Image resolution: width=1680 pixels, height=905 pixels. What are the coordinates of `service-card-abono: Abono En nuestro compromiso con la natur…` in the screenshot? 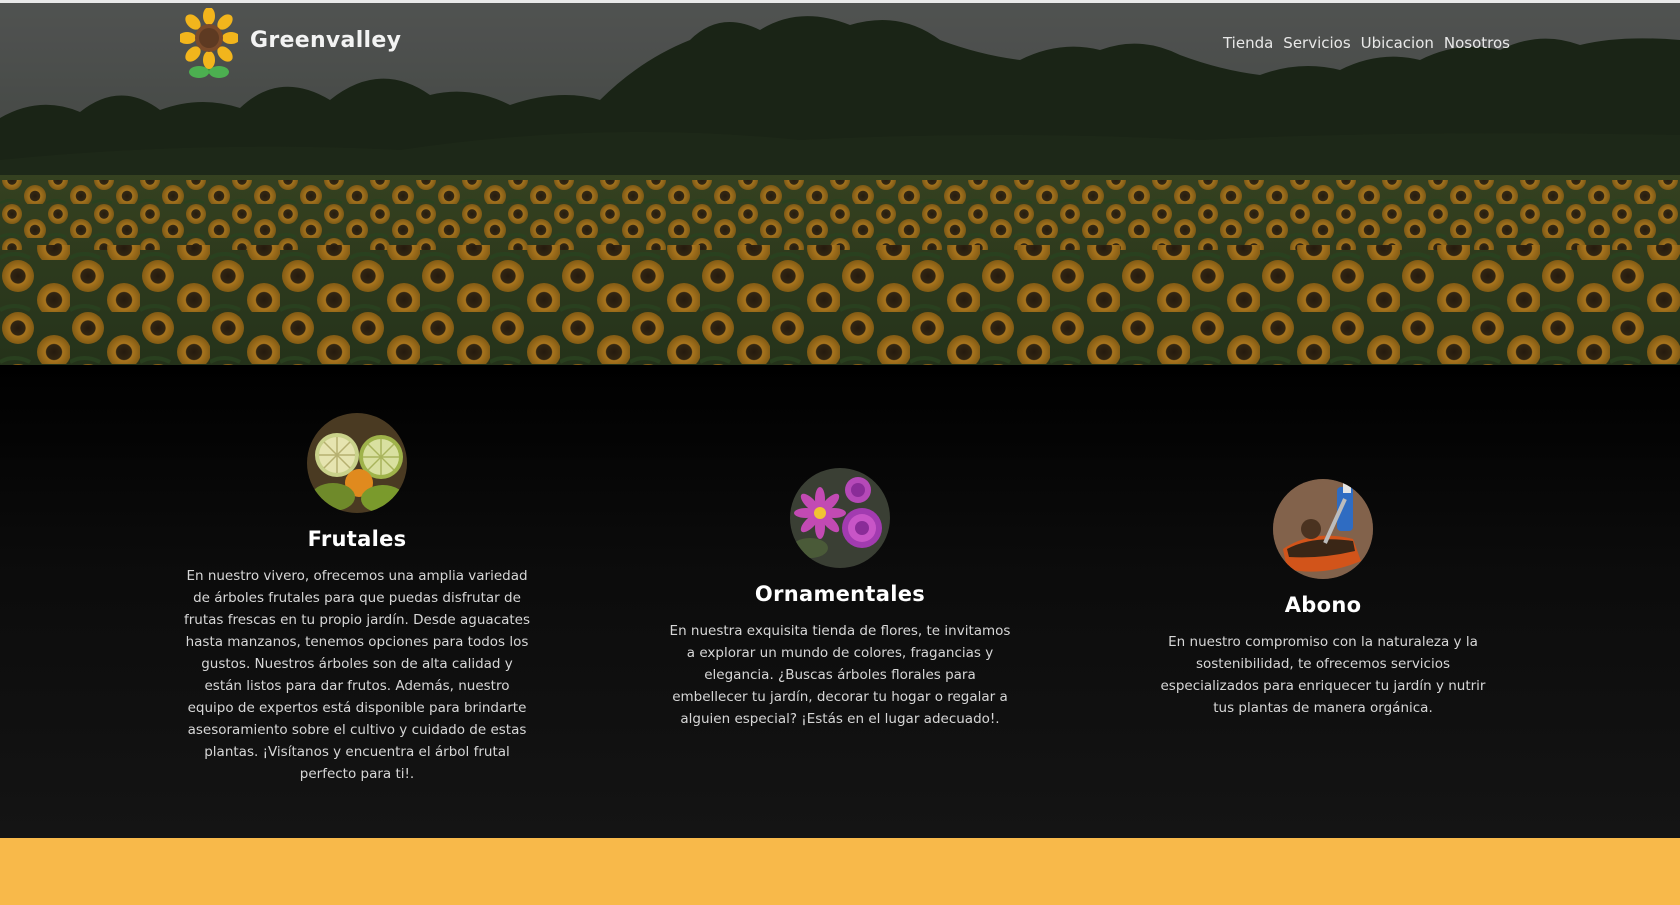 It's located at (1323, 599).